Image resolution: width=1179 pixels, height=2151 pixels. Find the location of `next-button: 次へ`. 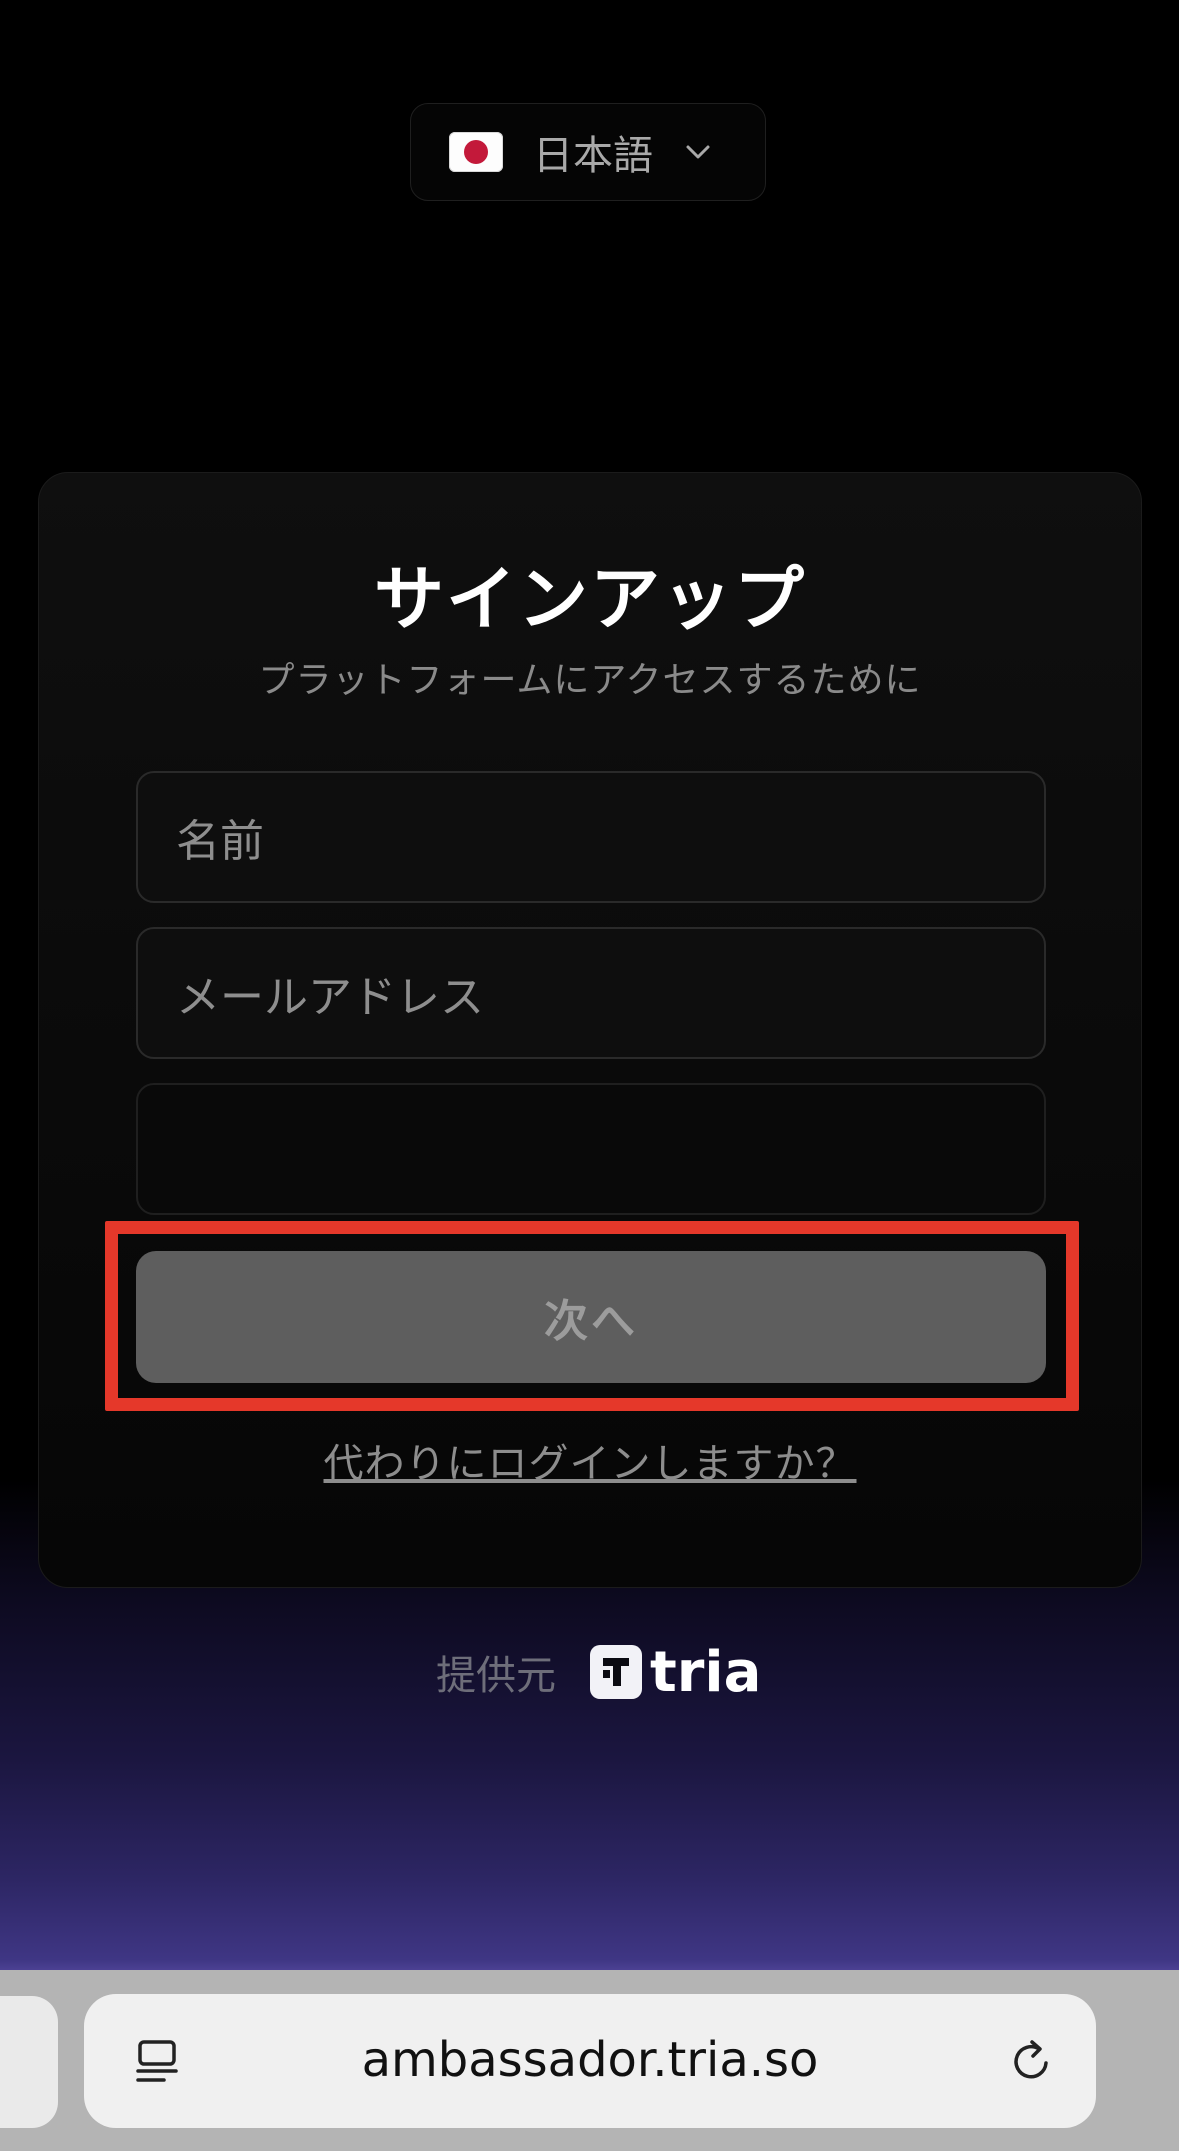

next-button: 次へ is located at coordinates (591, 1317).